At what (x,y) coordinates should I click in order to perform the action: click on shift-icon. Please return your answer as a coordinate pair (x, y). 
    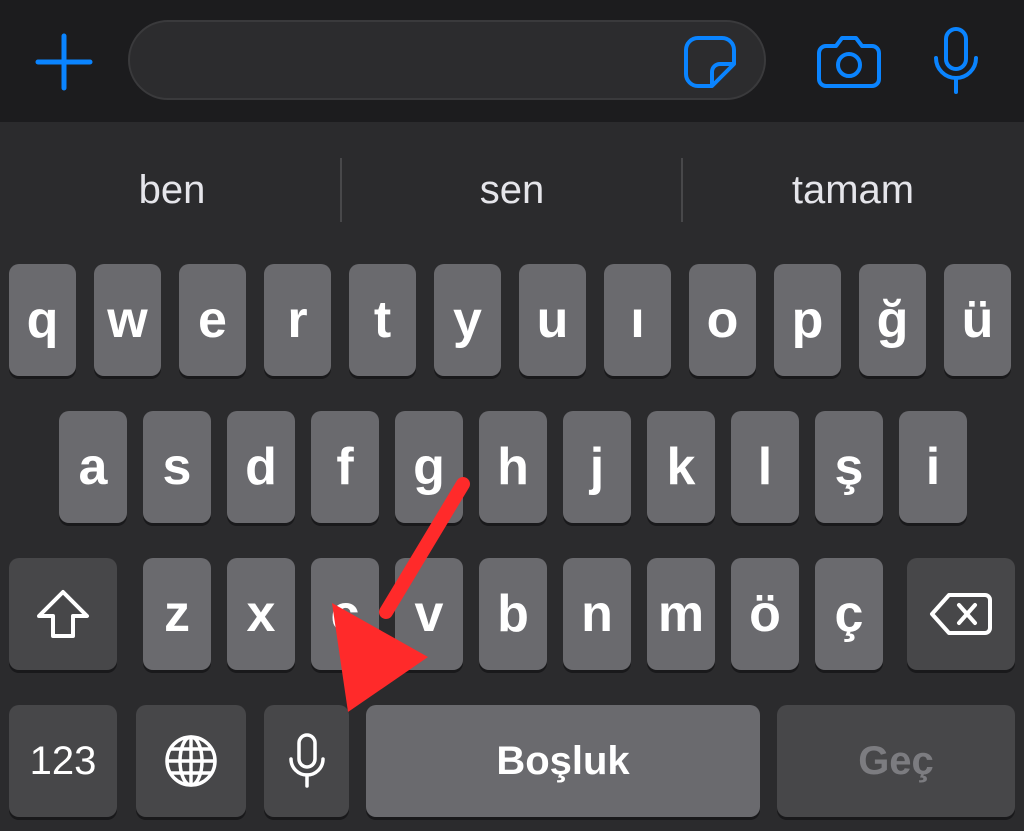
    Looking at the image, I should click on (63, 614).